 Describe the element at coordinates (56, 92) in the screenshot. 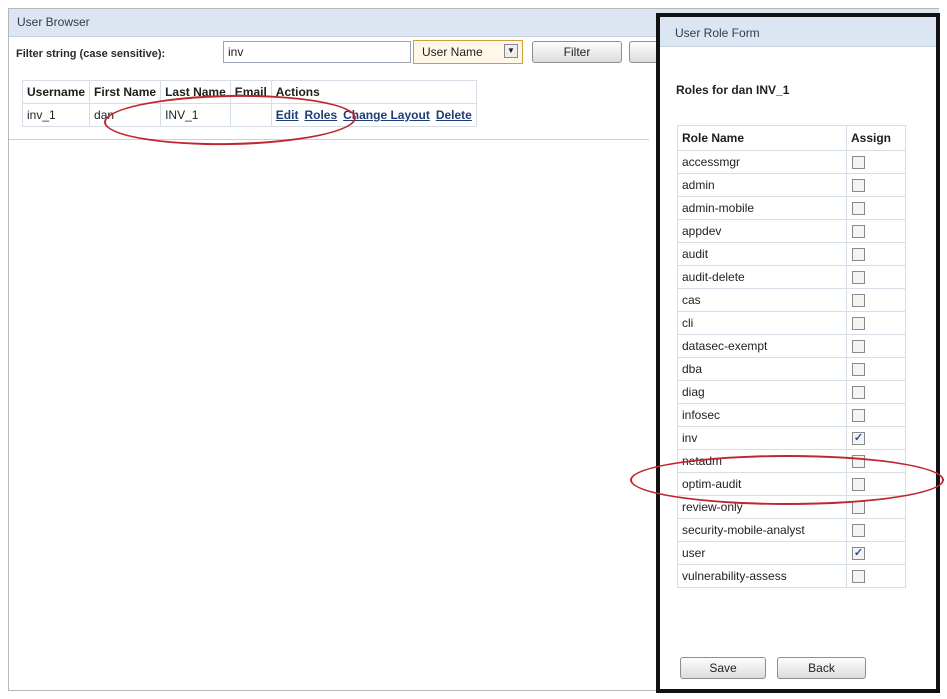

I see `col-username: Username` at that location.